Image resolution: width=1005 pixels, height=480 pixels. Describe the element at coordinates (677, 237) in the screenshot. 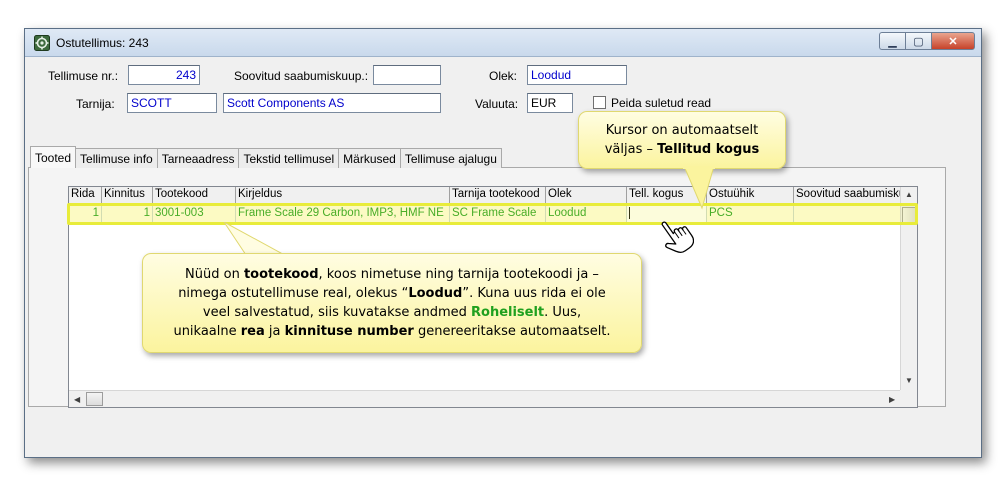

I see `hand-pointer-icon` at that location.